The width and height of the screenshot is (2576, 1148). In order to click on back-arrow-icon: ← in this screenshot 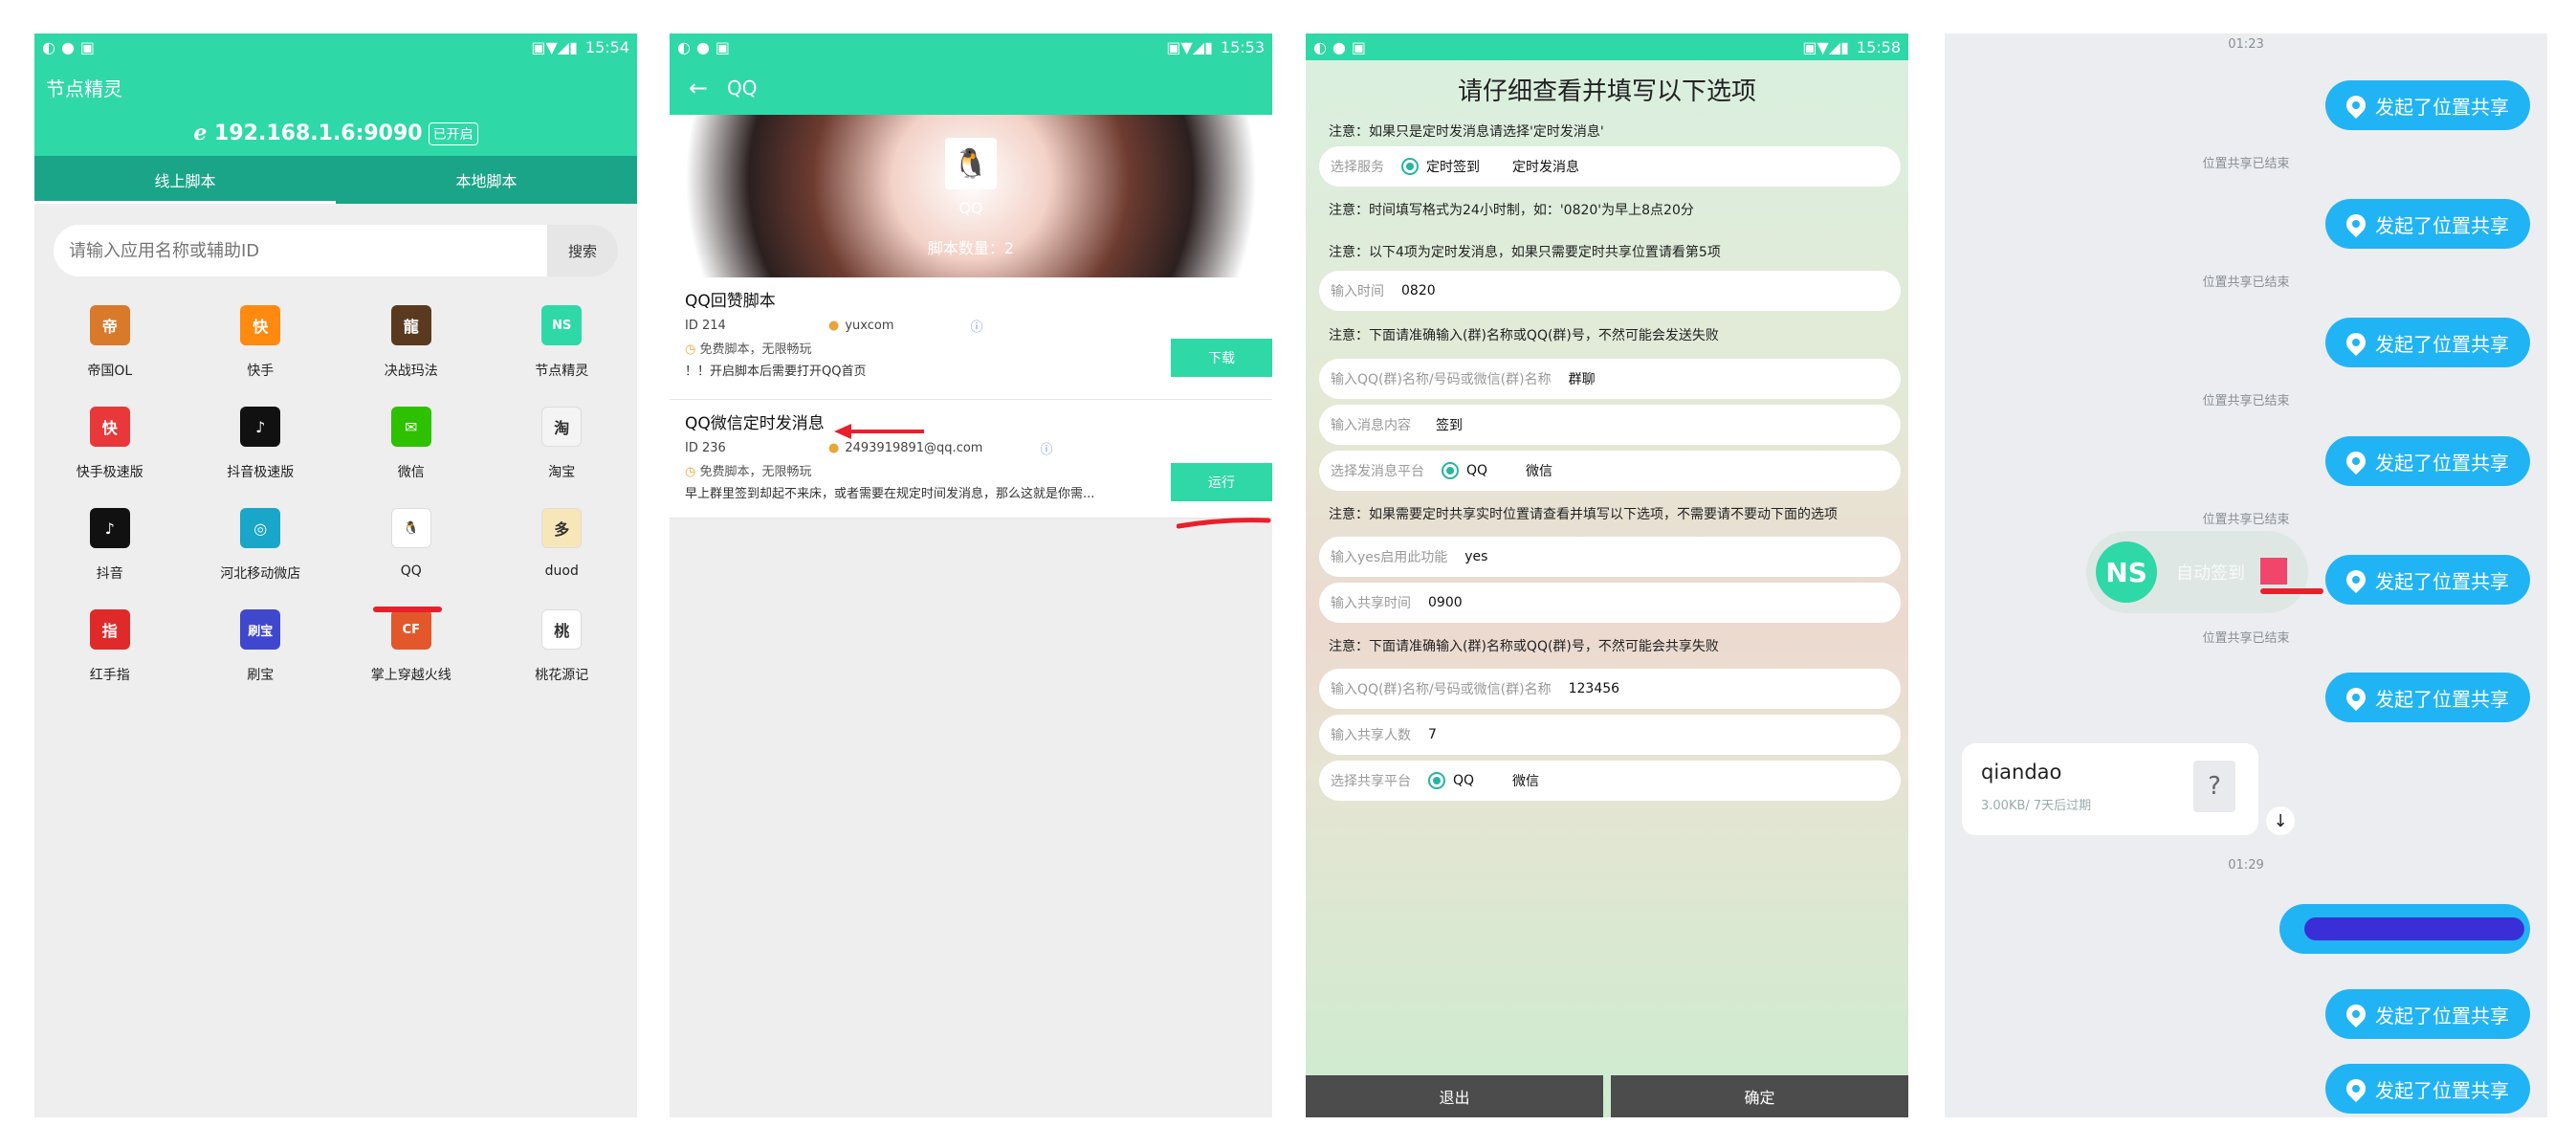, I will do `click(698, 88)`.